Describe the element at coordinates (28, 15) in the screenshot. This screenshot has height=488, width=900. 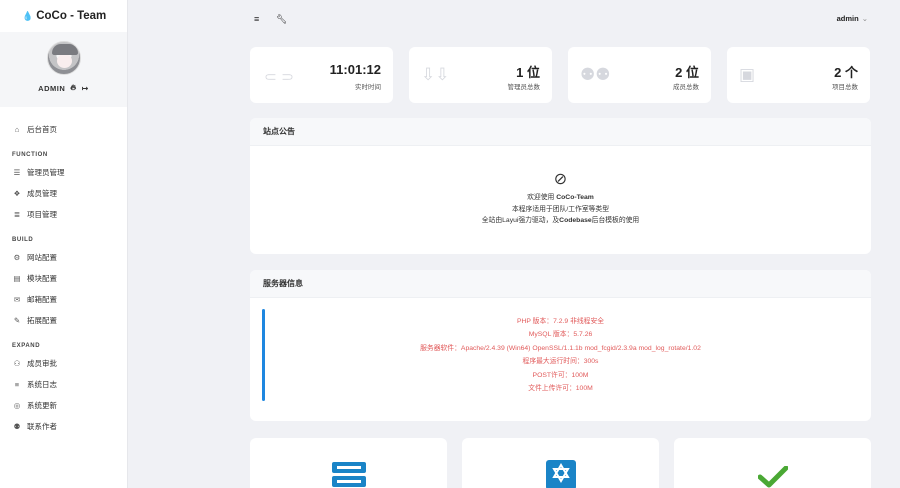
I see `droplet-icon: 💧` at that location.